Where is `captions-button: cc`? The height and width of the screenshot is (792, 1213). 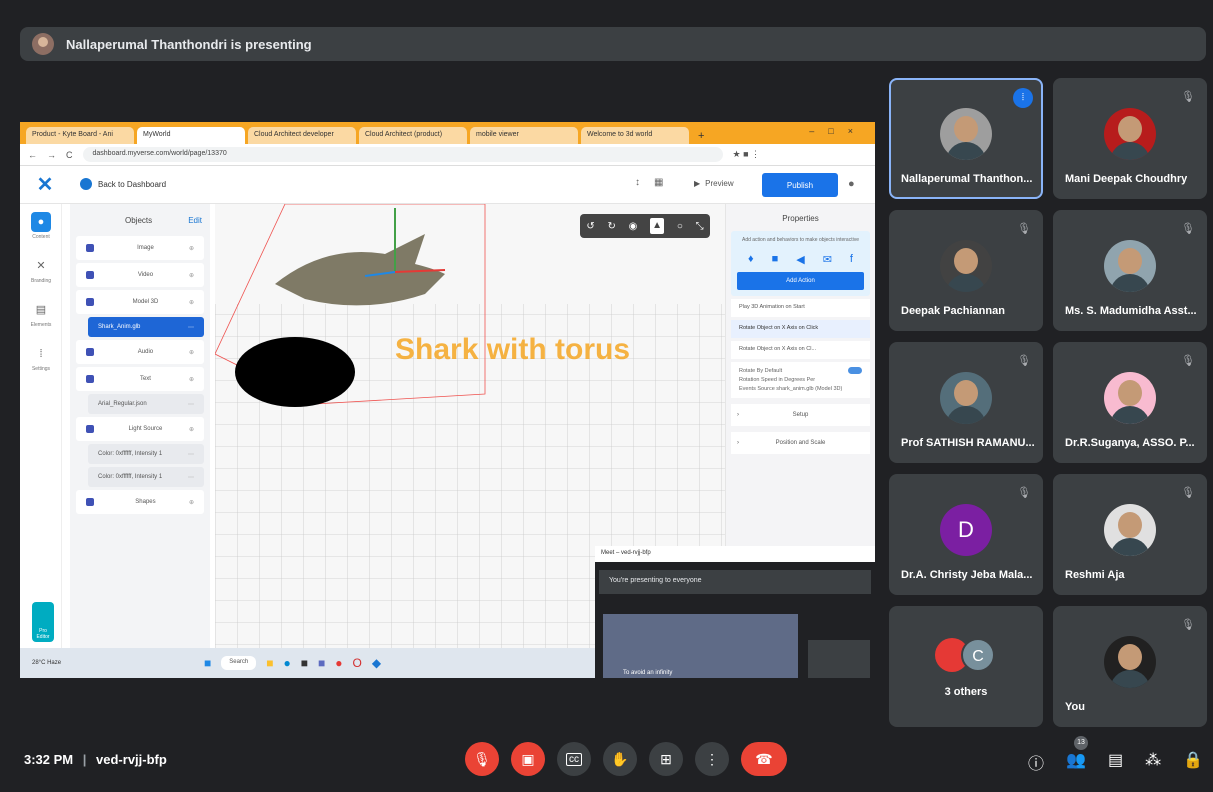 captions-button: cc is located at coordinates (574, 759).